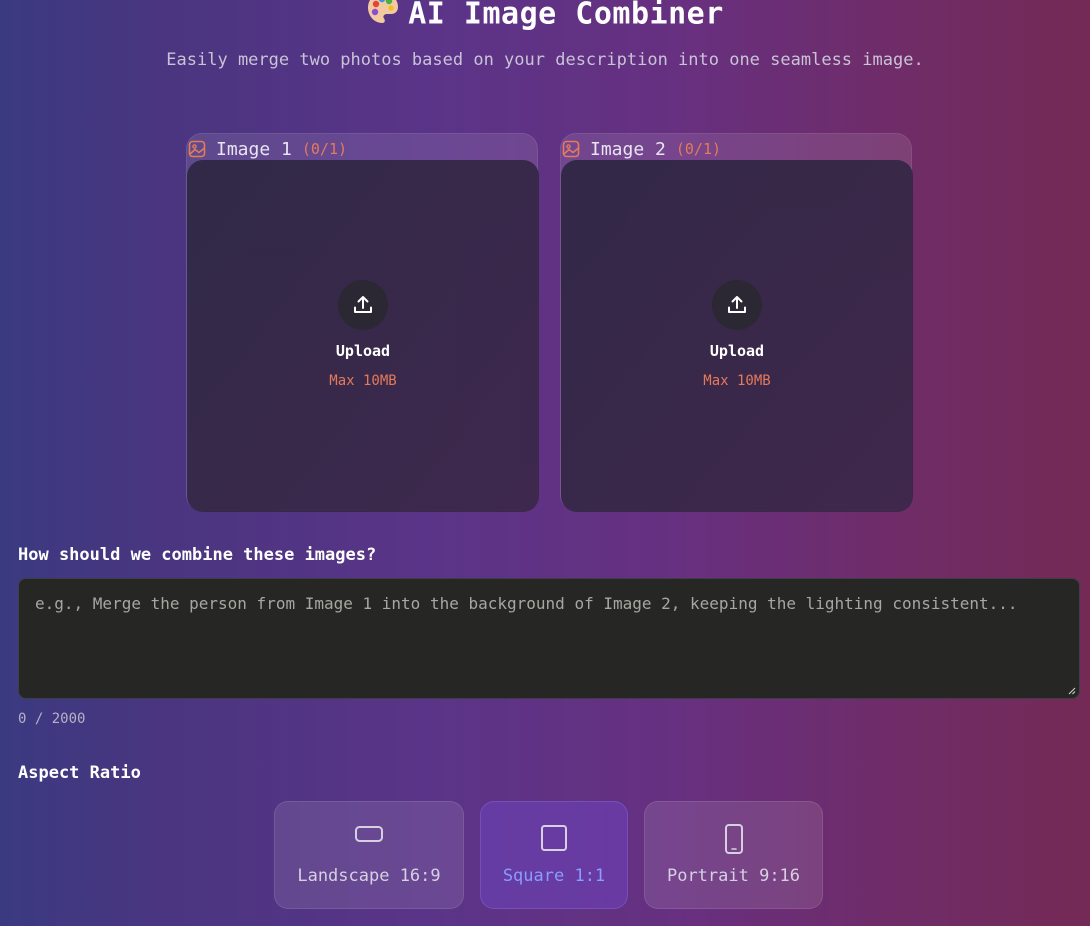 The image size is (1090, 926). What do you see at coordinates (79, 773) in the screenshot?
I see `aspect-ratio-label: Aspect Ratio` at bounding box center [79, 773].